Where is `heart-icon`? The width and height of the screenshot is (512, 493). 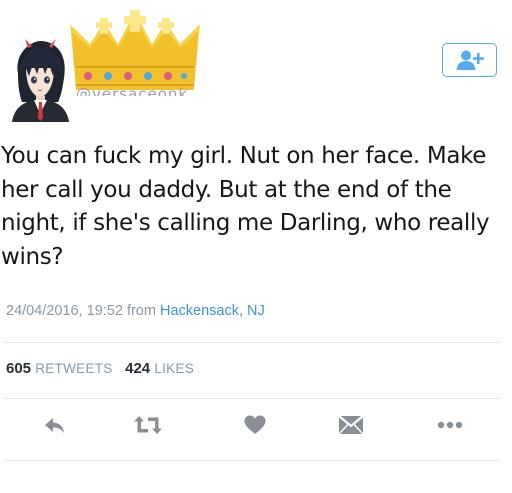
heart-icon is located at coordinates (255, 424).